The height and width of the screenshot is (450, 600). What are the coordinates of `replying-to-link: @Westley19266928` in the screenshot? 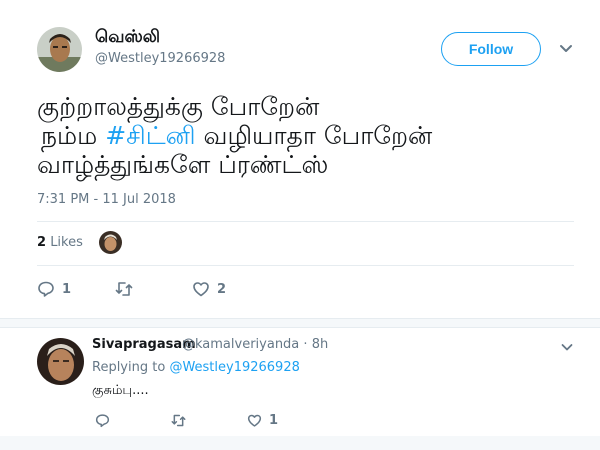 It's located at (234, 367).